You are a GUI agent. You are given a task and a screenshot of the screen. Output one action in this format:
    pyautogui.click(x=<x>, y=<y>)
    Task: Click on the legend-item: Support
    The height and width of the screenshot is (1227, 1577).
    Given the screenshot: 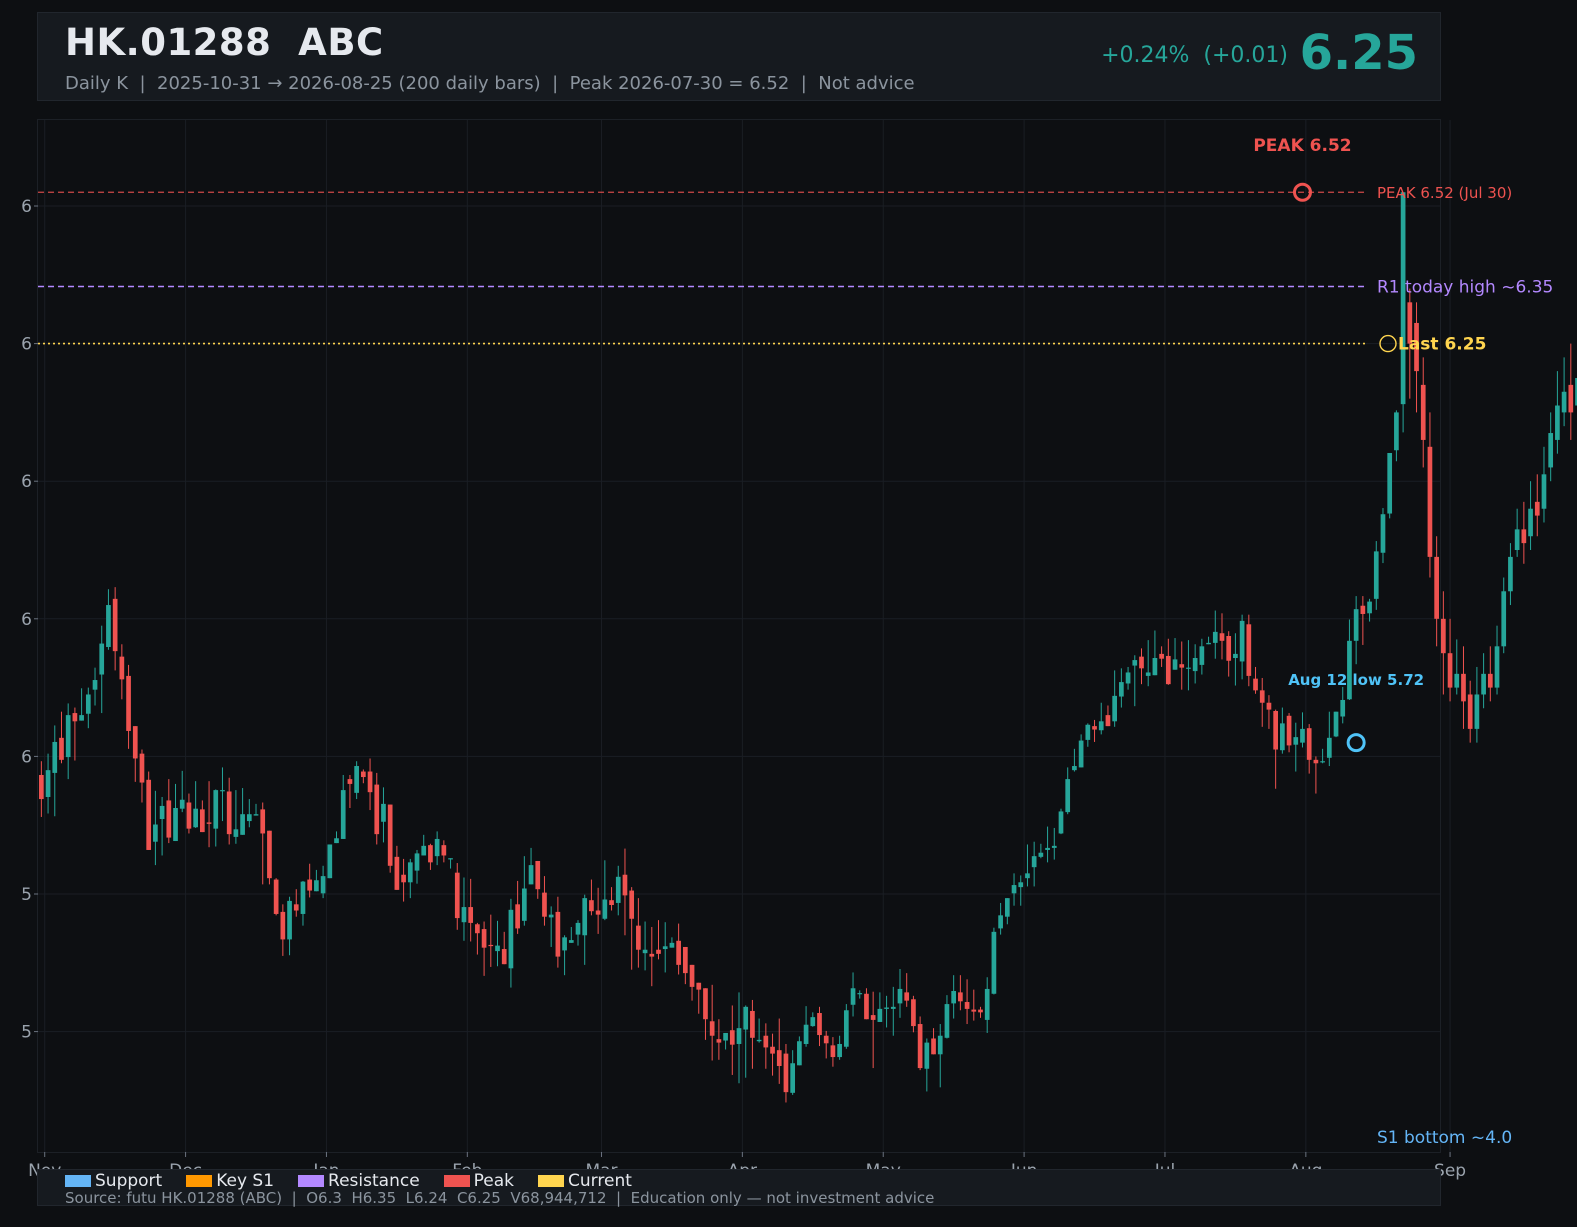 What is the action you would take?
    pyautogui.click(x=113, y=1181)
    